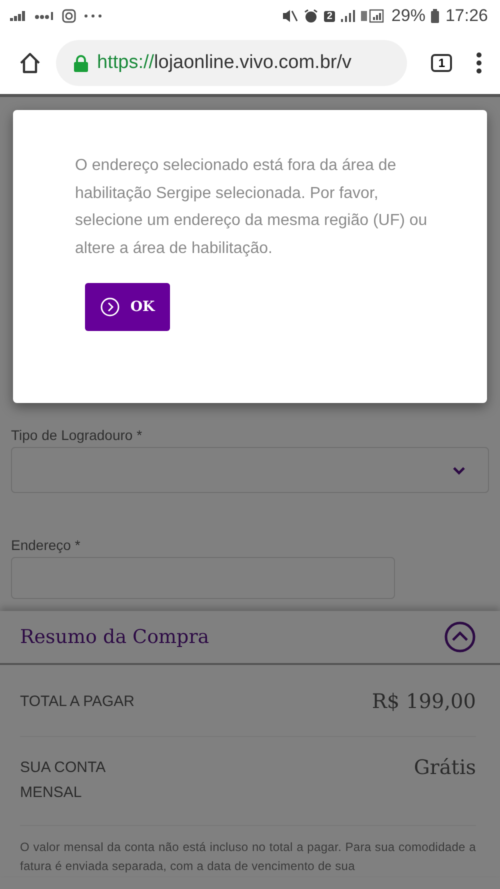 The width and height of the screenshot is (500, 889). I want to click on address-bar: https://lojaonline.vivo.com.br/v, so click(232, 63).